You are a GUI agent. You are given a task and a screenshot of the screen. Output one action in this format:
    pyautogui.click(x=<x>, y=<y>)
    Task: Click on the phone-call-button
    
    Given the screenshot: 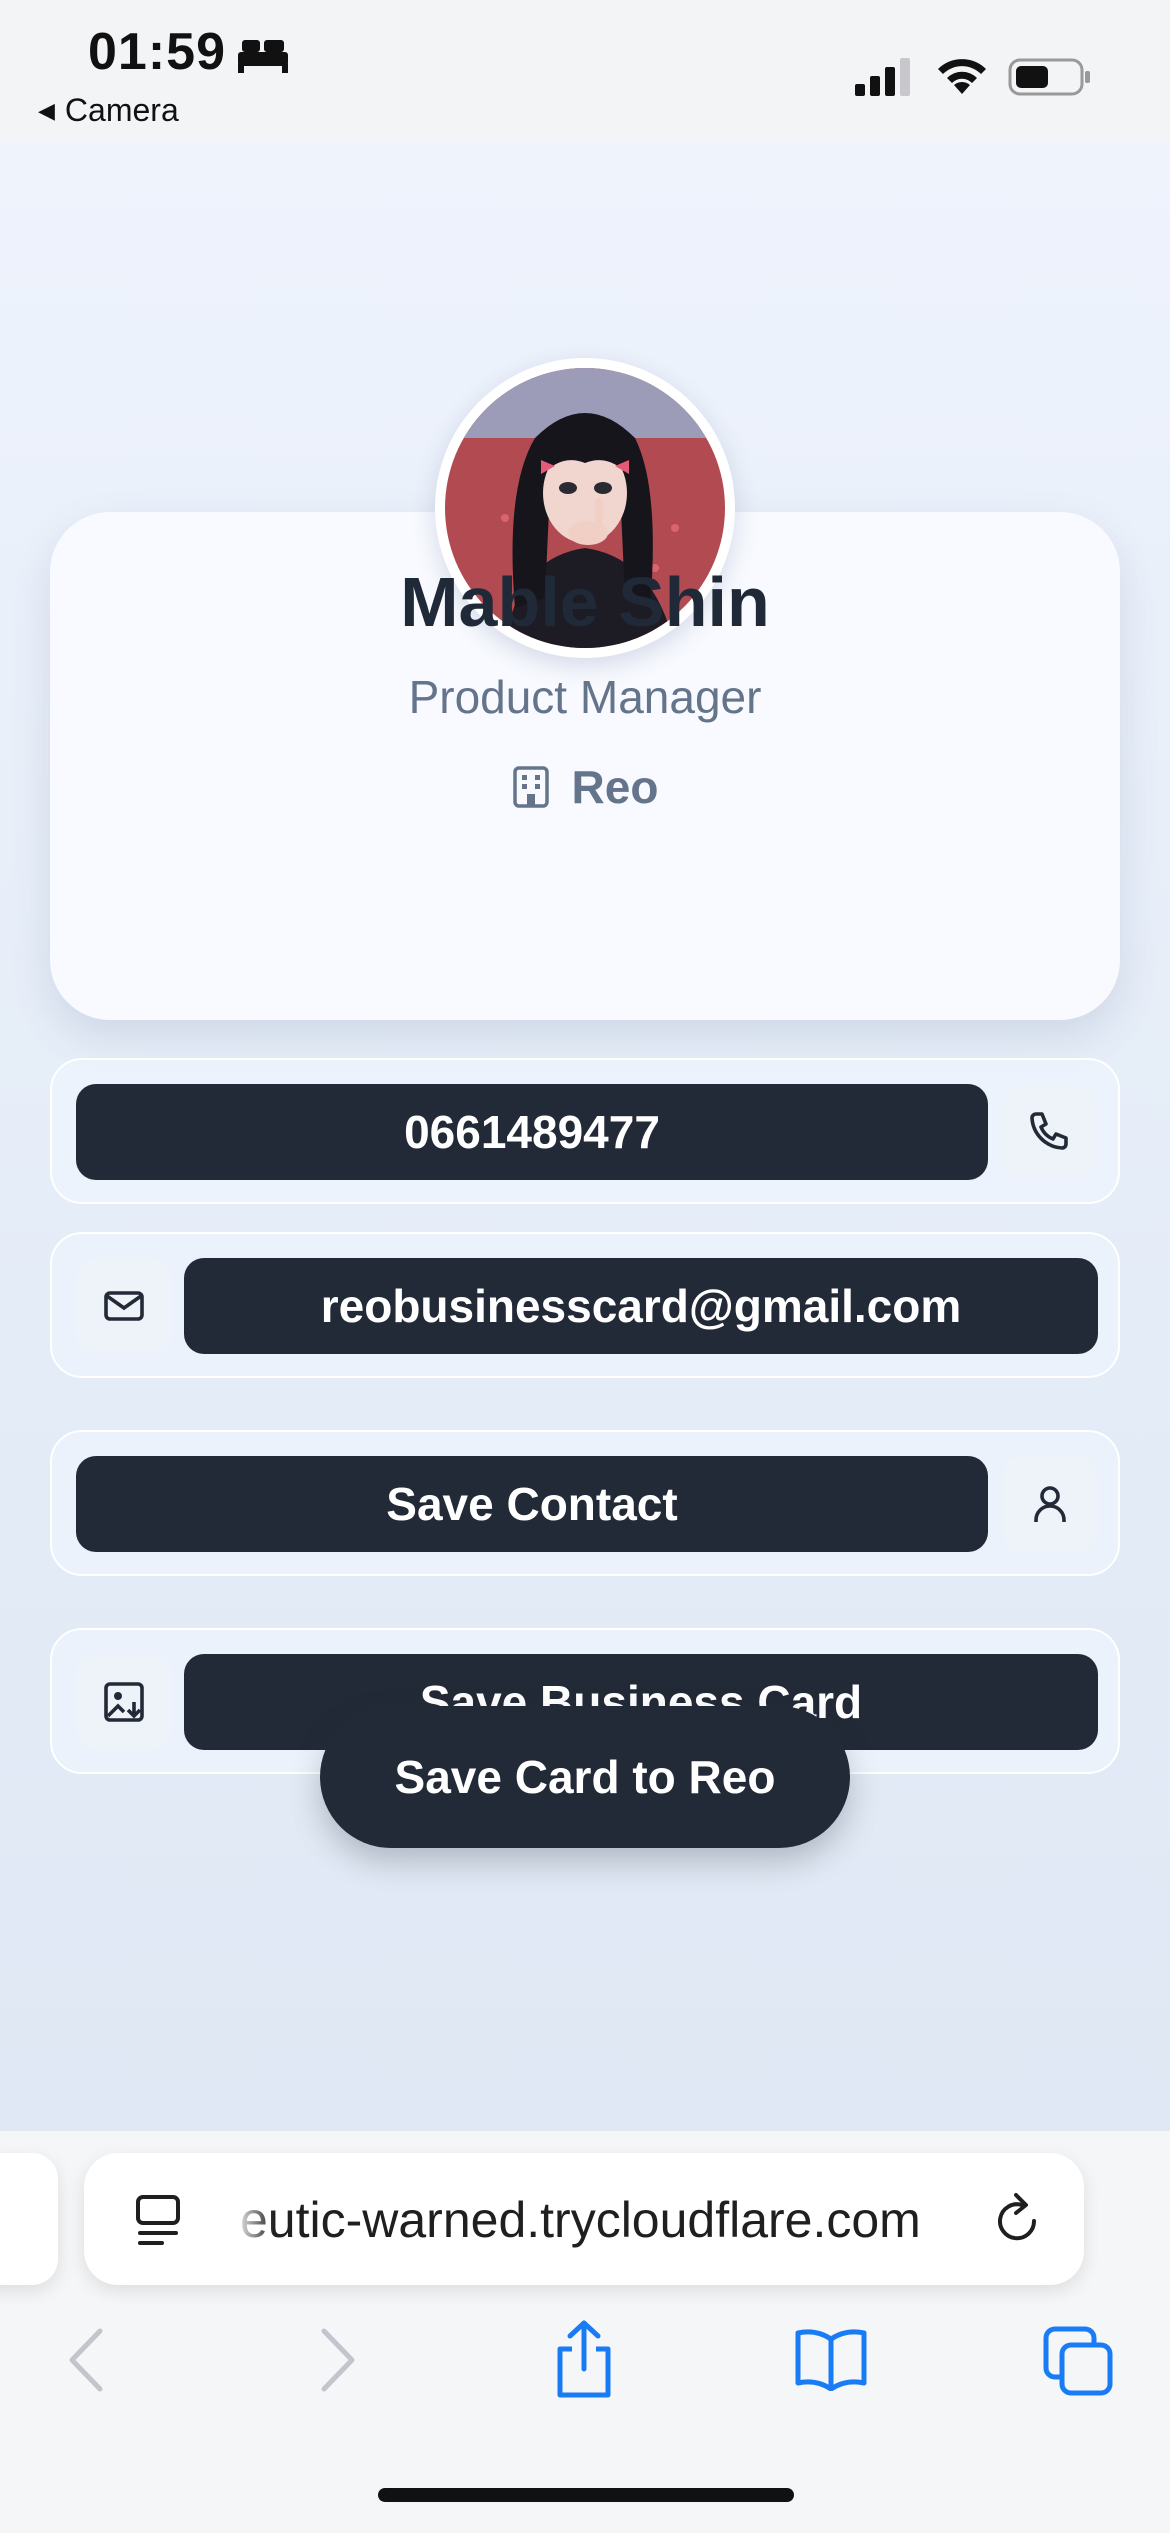 What is the action you would take?
    pyautogui.click(x=1050, y=1132)
    